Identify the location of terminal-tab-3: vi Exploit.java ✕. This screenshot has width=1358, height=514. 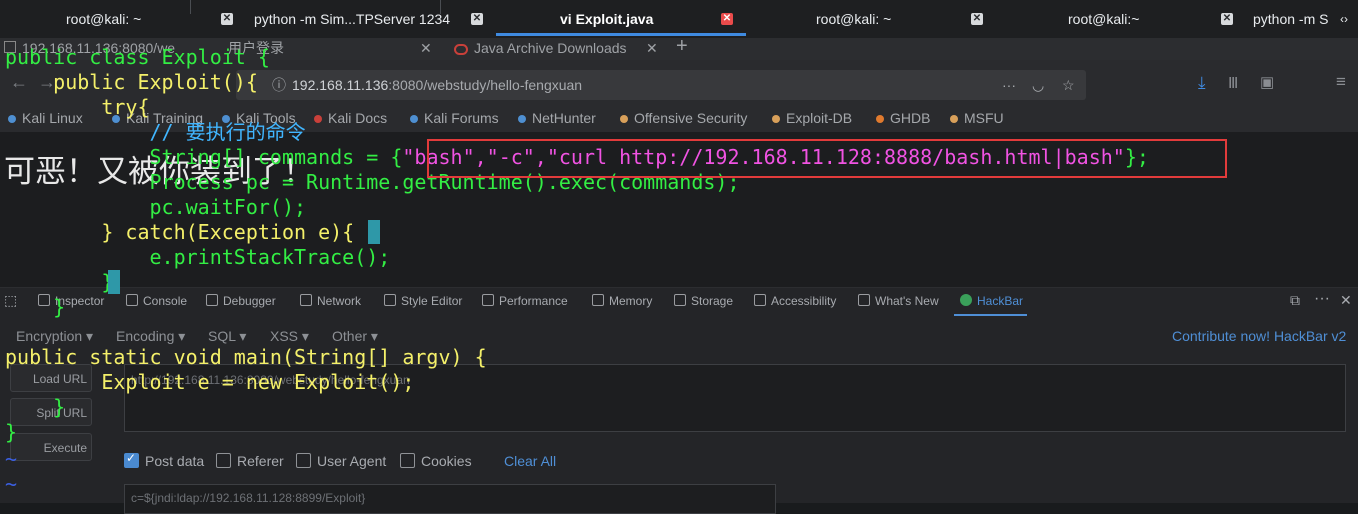
(621, 19).